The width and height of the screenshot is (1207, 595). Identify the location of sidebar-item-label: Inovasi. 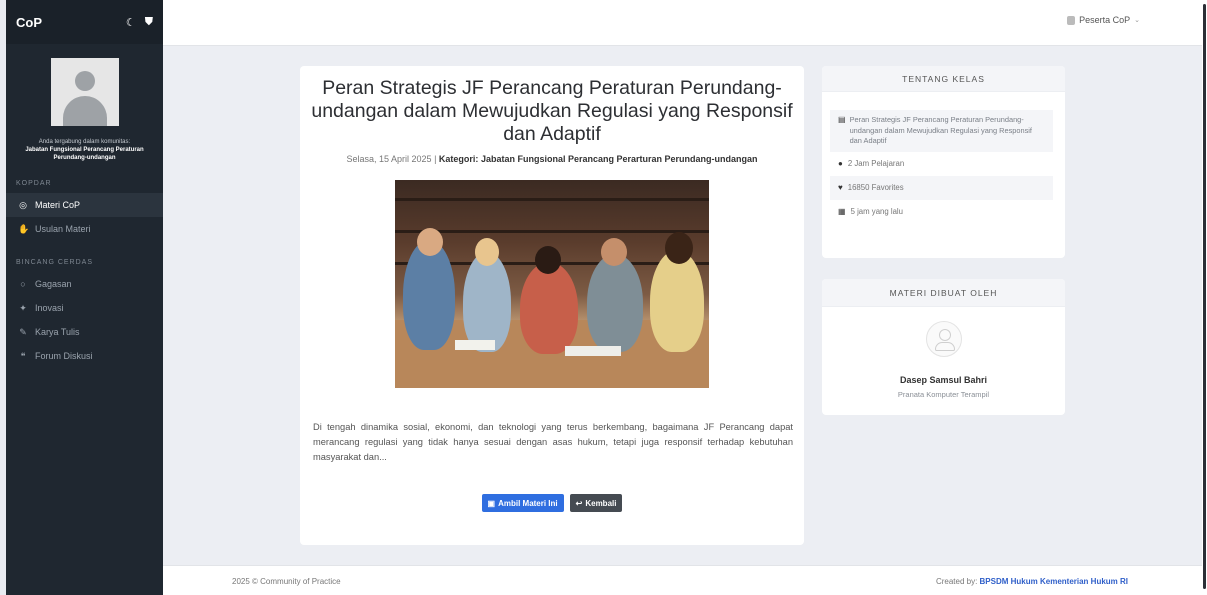
(49, 308).